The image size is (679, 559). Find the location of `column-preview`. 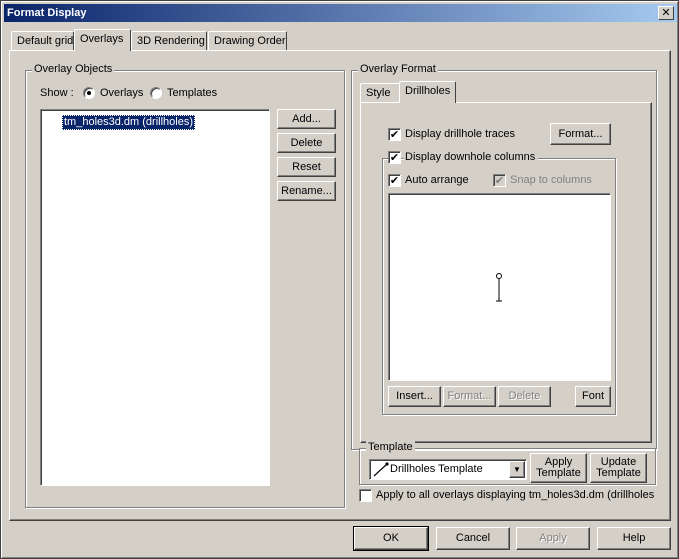

column-preview is located at coordinates (499, 287).